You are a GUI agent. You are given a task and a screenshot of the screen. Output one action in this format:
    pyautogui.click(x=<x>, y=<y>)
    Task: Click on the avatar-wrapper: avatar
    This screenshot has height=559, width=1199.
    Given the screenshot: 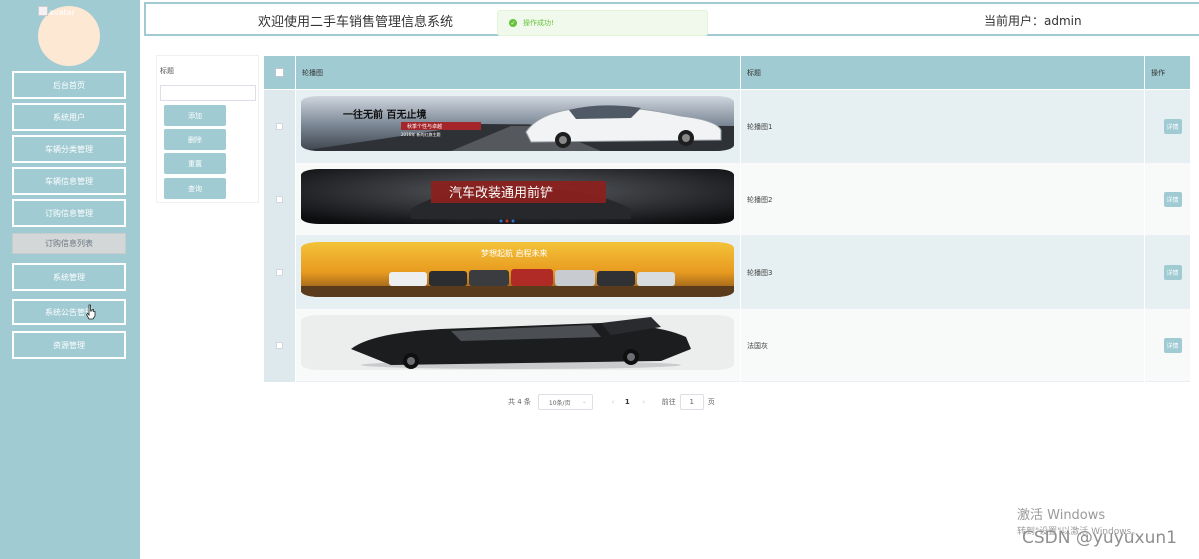 What is the action you would take?
    pyautogui.click(x=69, y=36)
    